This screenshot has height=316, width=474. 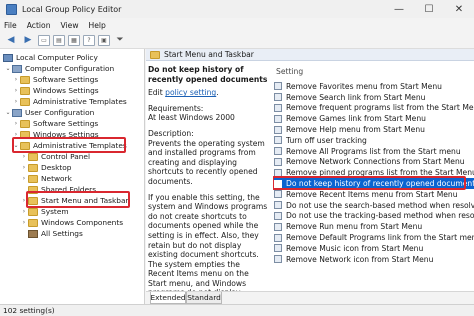 I want to click on show-hide-tree-icon: ▤, so click(x=59, y=40).